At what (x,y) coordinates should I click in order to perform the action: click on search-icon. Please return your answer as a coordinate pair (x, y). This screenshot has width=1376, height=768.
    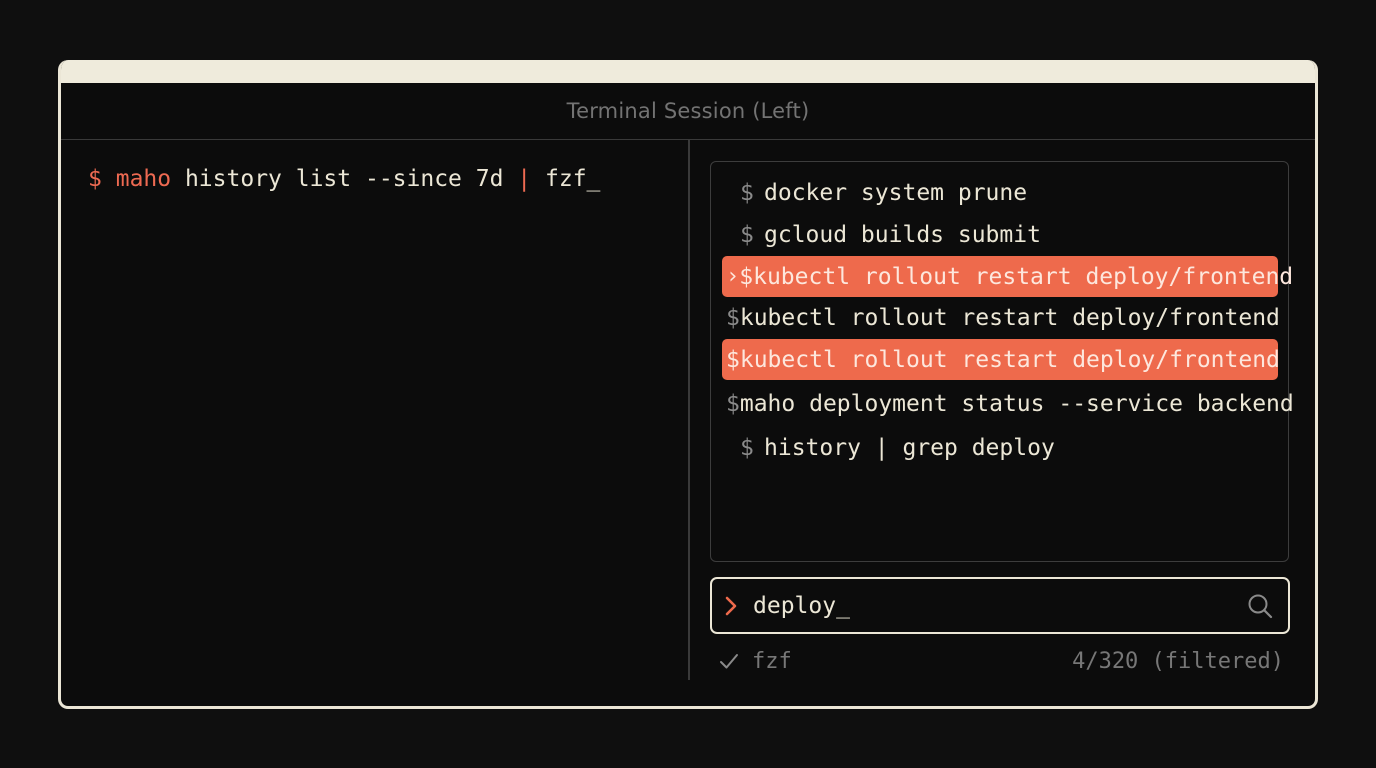
    Looking at the image, I should click on (1260, 606).